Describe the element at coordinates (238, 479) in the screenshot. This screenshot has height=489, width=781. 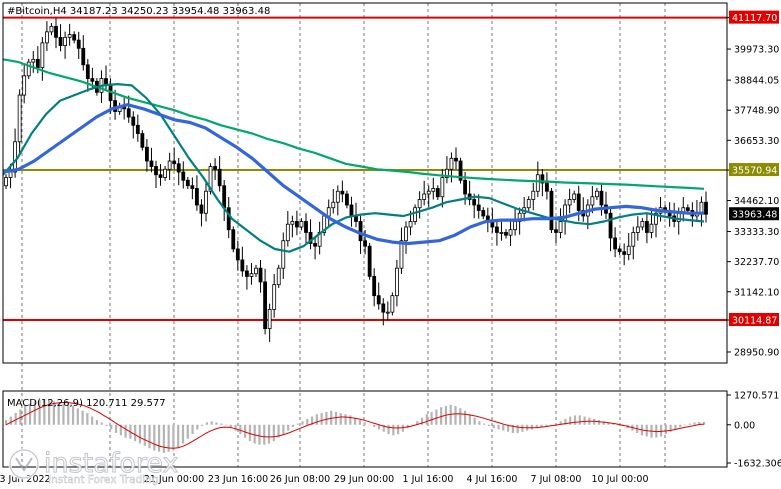
I see `x-tick-label: 23 Jun 16:00` at that location.